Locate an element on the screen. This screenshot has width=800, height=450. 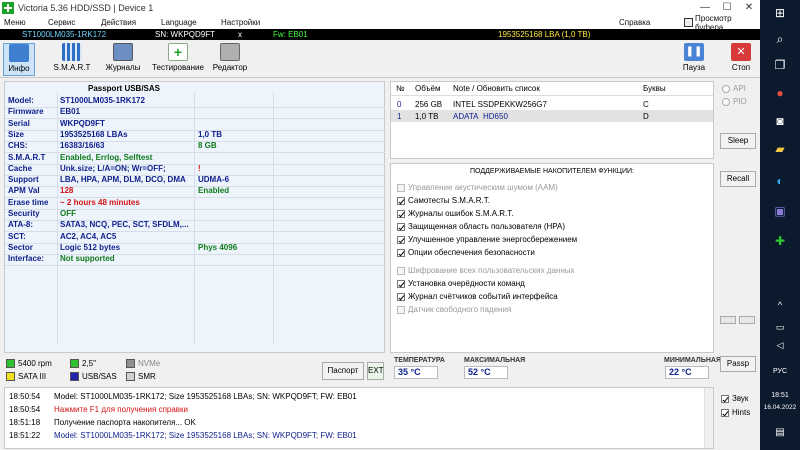
tab-logs: Журналы is located at coordinates (123, 59).